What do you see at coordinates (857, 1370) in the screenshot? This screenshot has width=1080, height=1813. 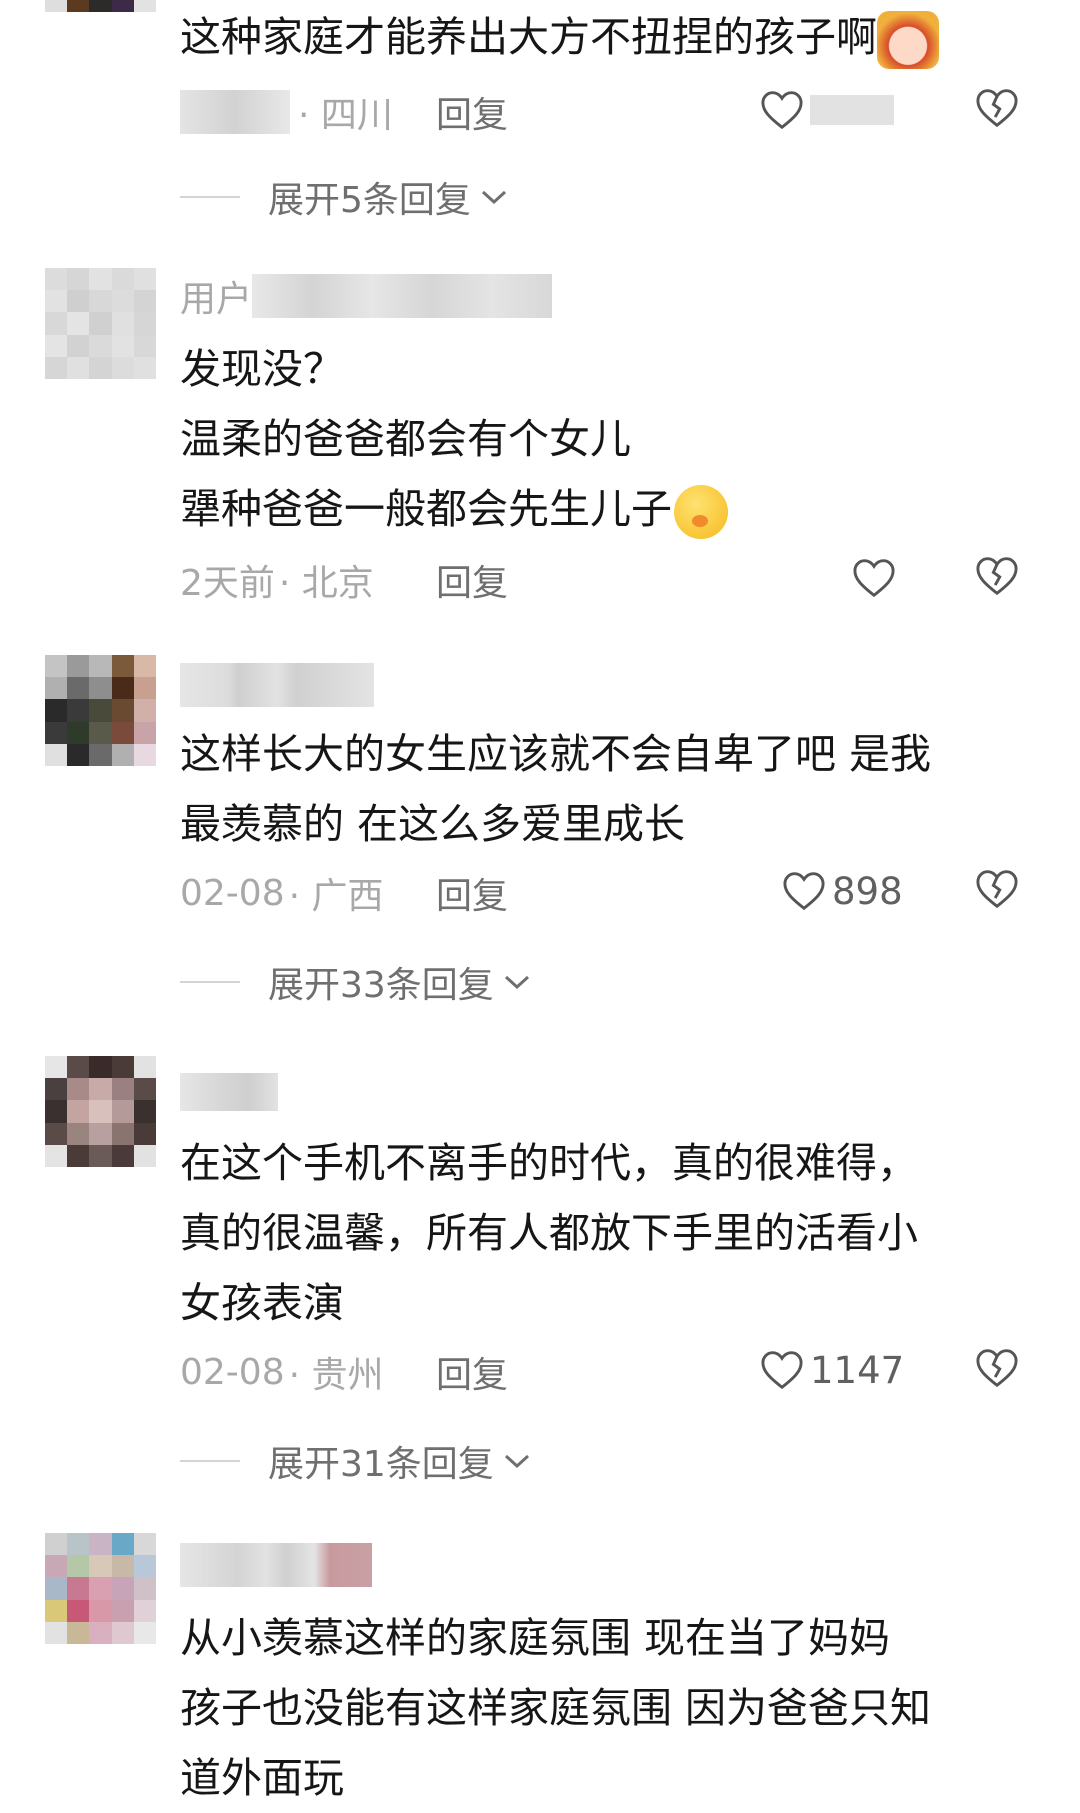 I see `like-count: 1147` at bounding box center [857, 1370].